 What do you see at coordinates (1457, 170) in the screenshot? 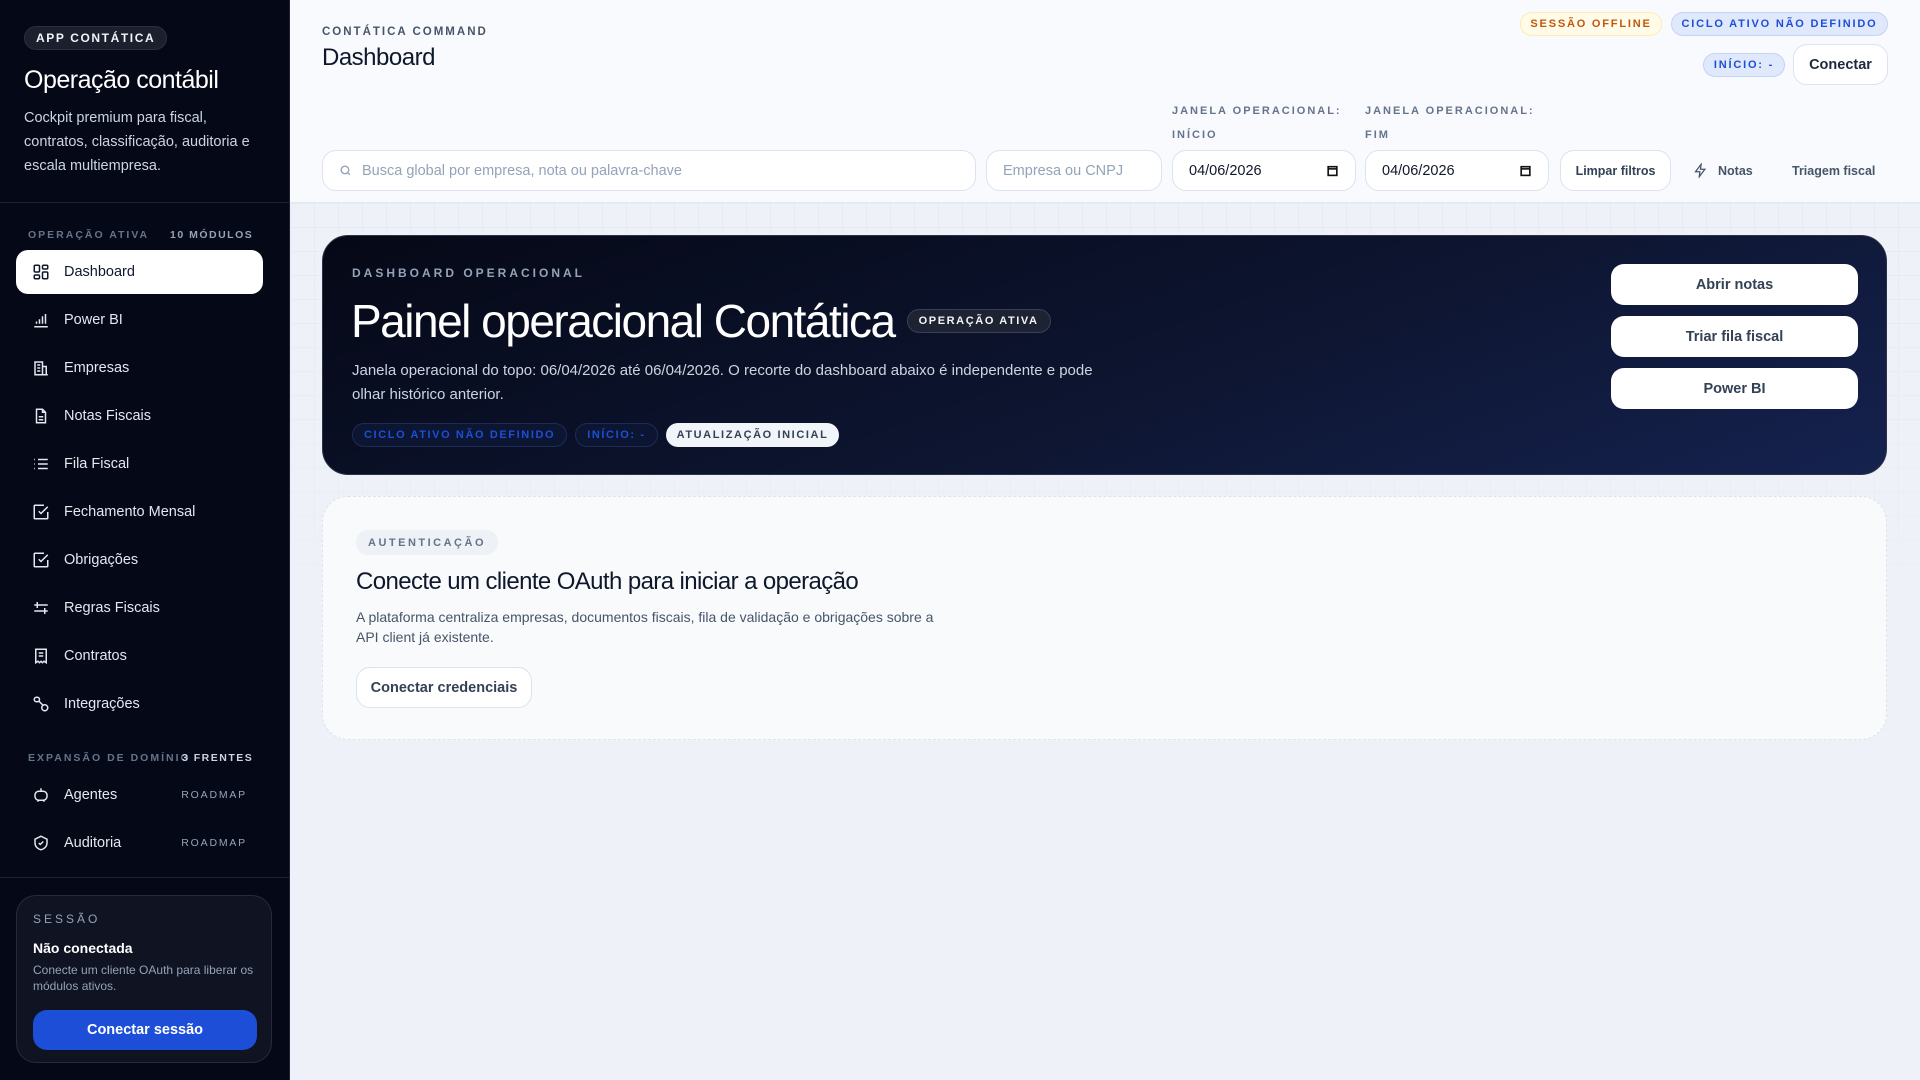
I see `end-date-input: 04/06/2026` at bounding box center [1457, 170].